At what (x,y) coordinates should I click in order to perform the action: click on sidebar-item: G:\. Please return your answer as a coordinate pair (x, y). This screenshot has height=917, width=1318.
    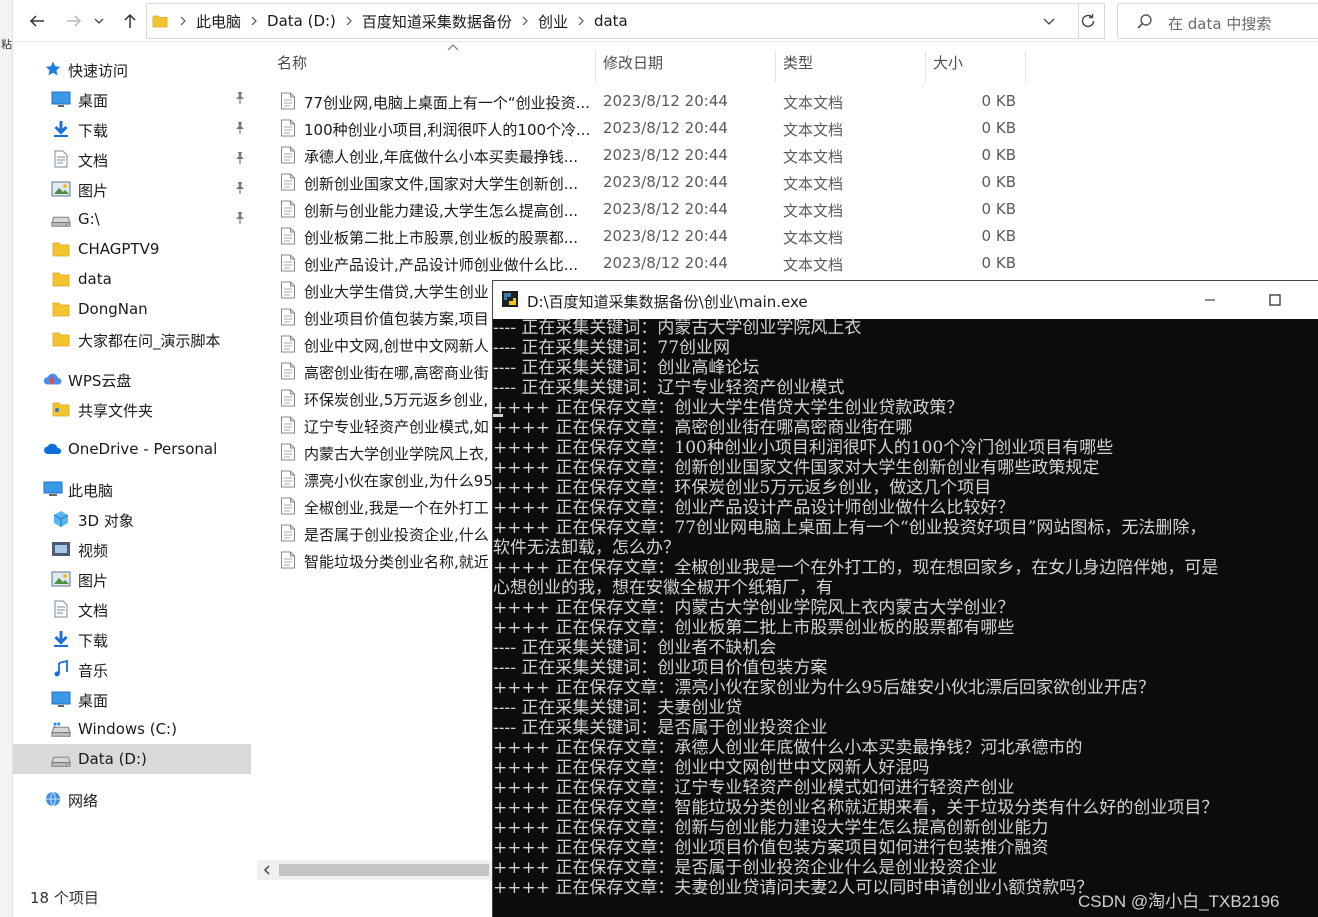
    Looking at the image, I should click on (132, 219).